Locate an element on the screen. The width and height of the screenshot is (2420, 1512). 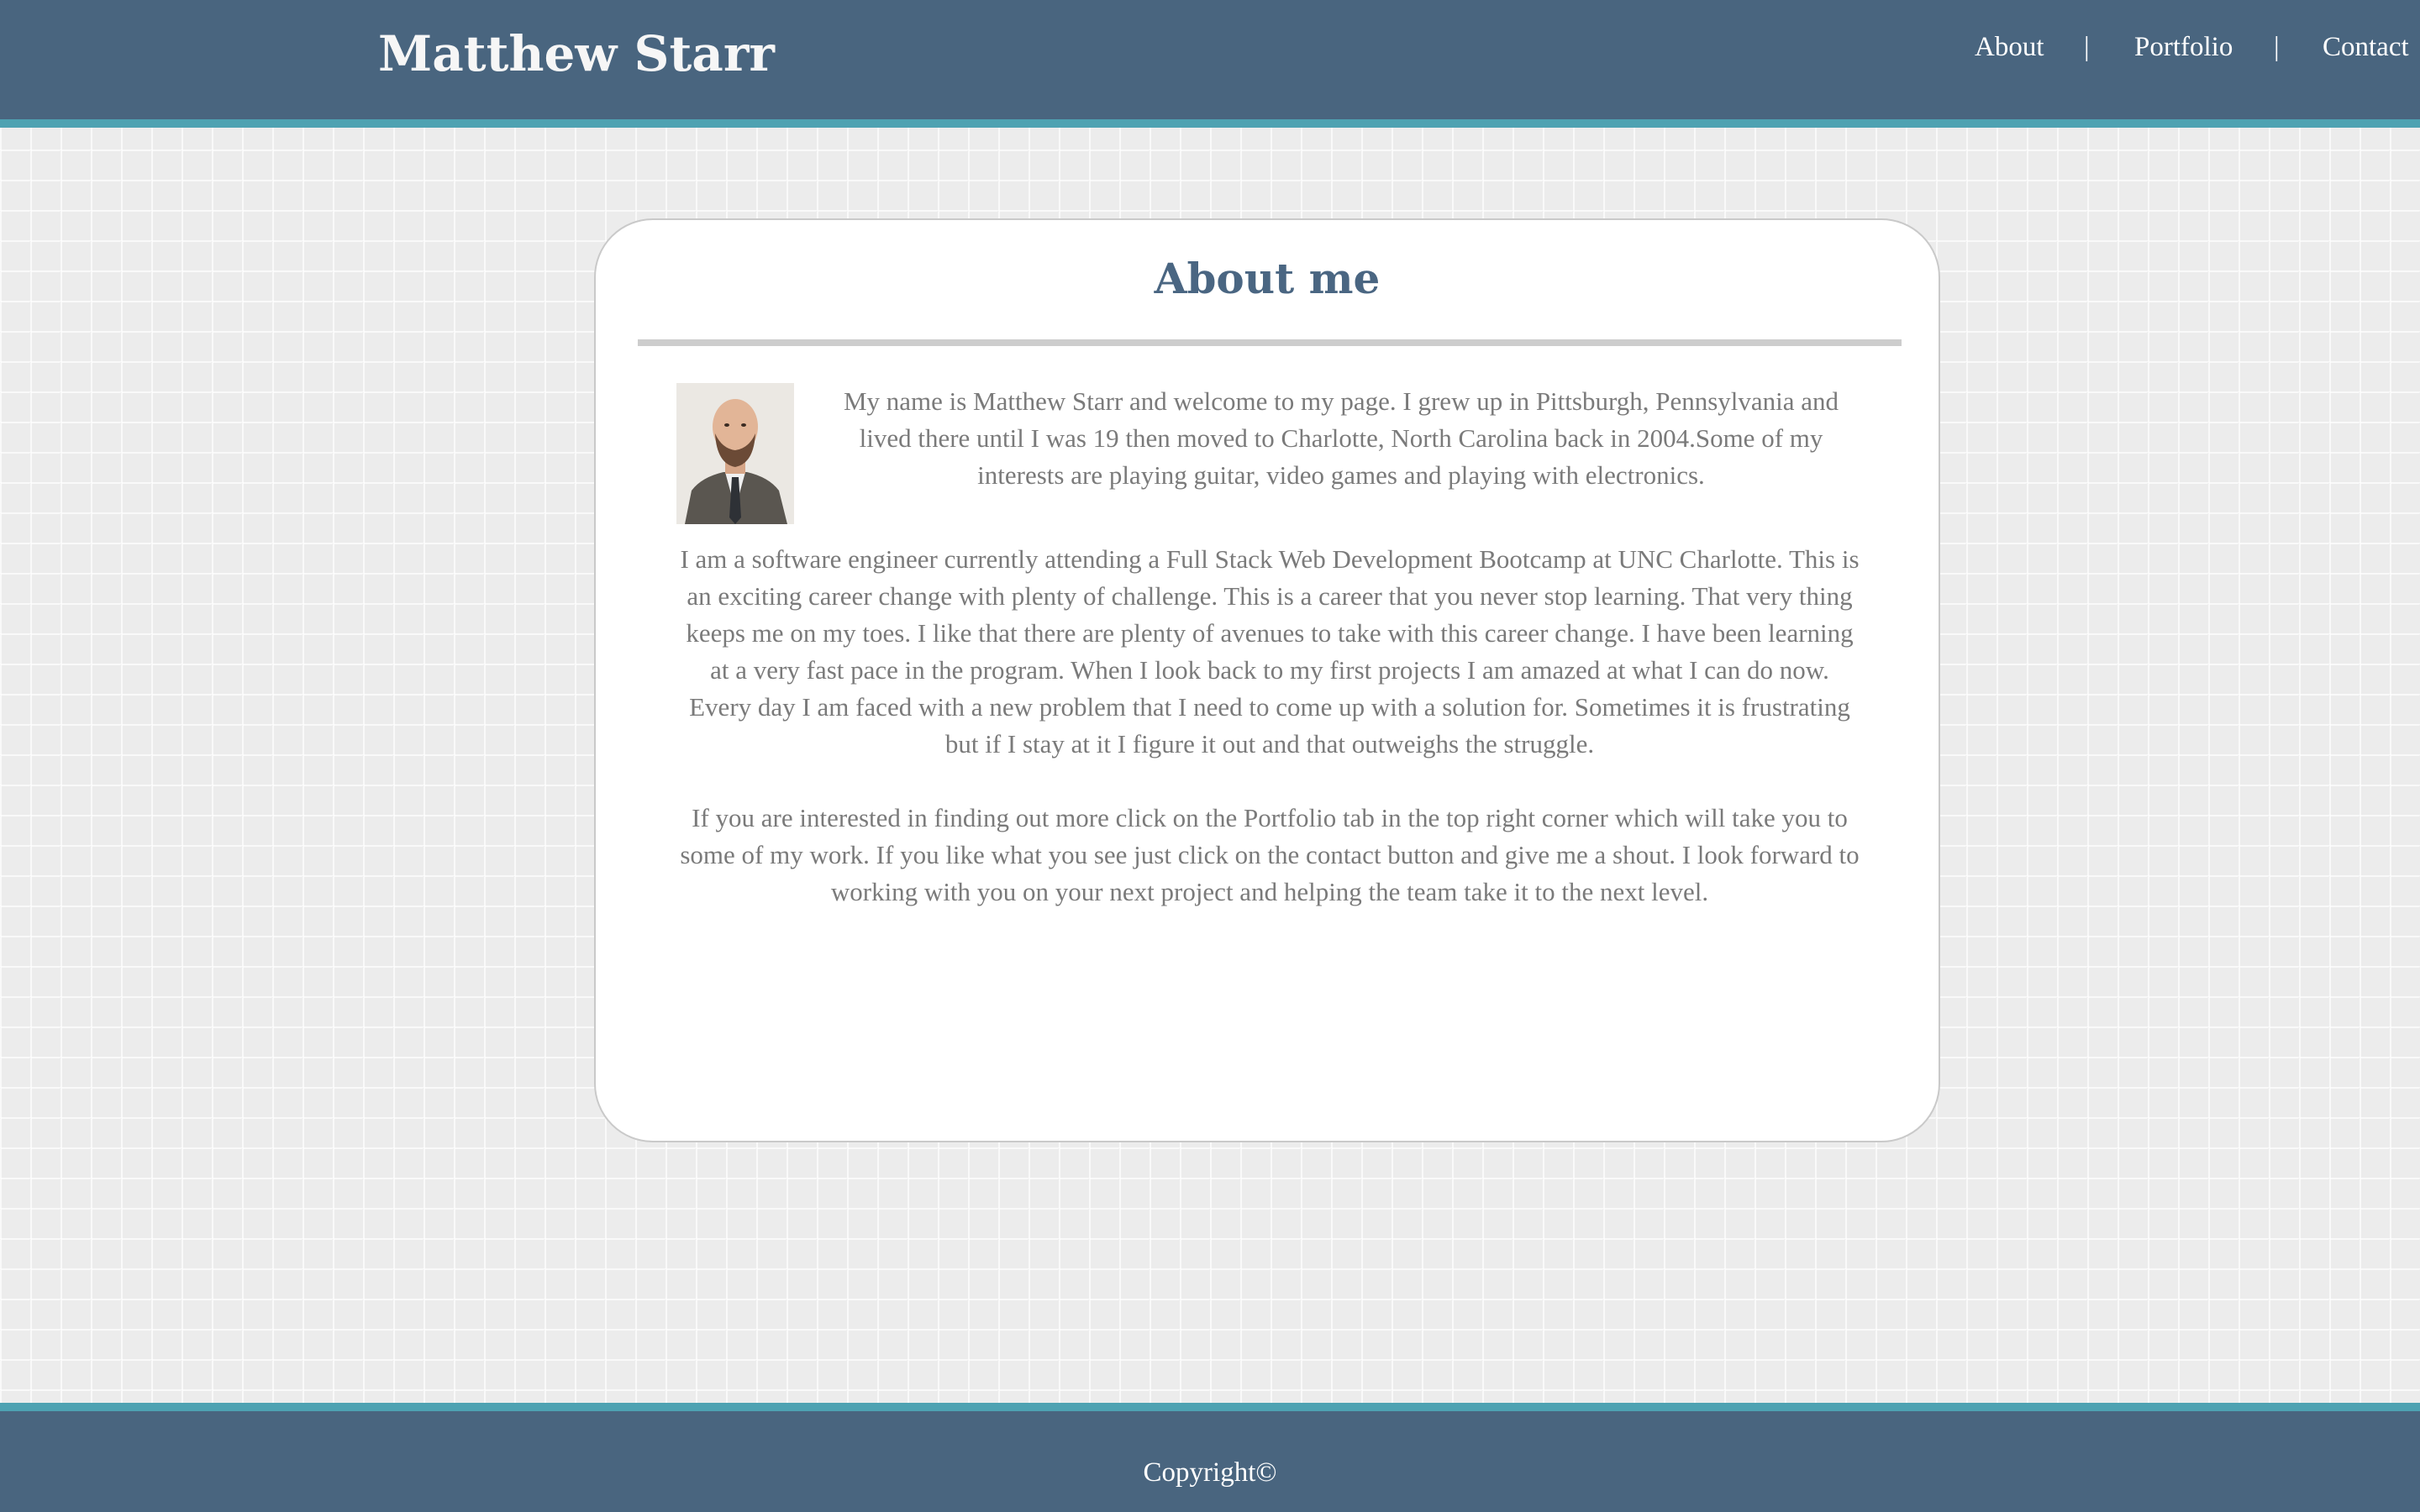
profile-photo is located at coordinates (735, 453).